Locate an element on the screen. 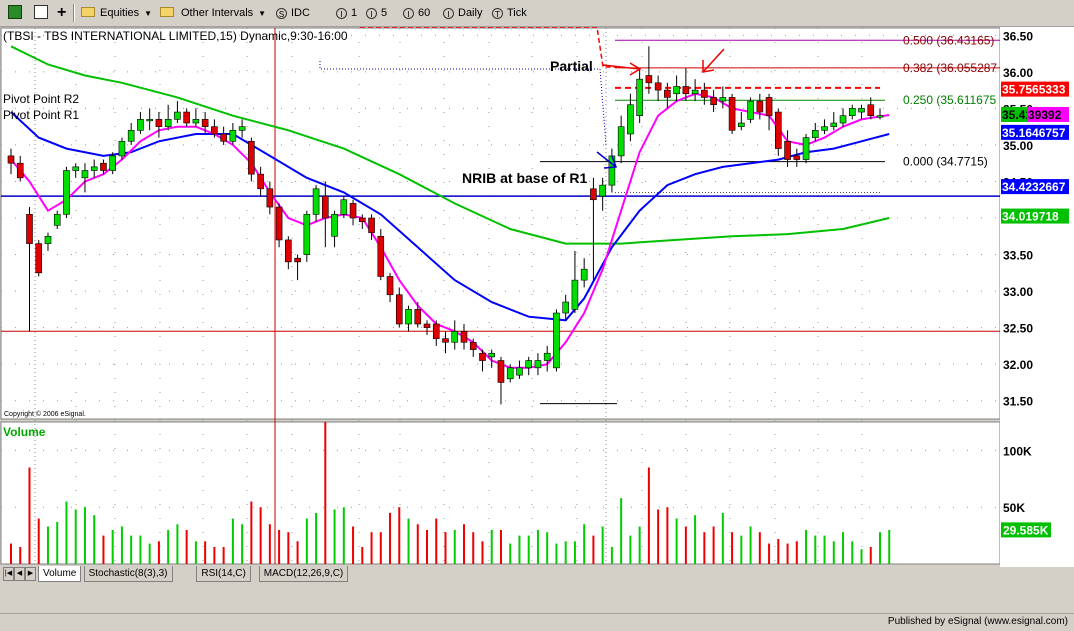  price-tick-label: 32.00 is located at coordinates (1018, 365).